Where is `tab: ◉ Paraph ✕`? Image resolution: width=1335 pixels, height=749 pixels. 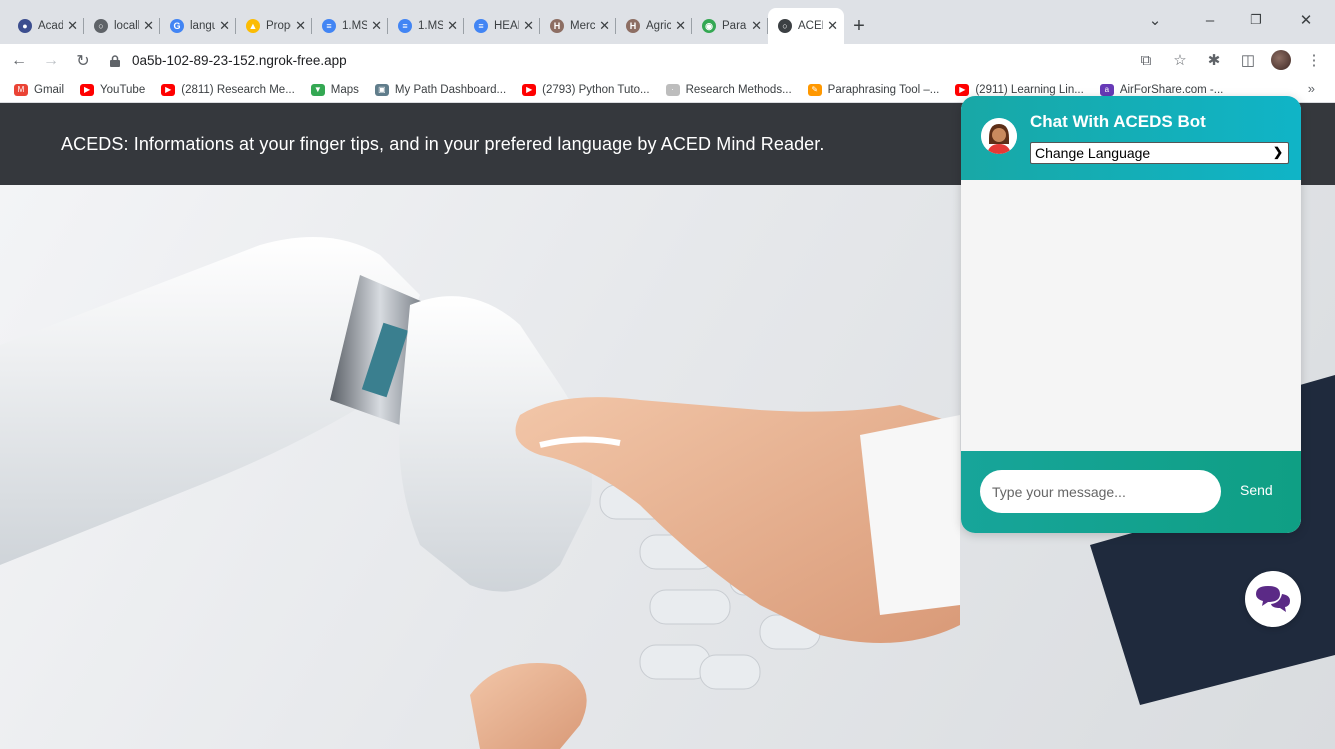
tab: ◉ Paraph ✕ is located at coordinates (730, 26).